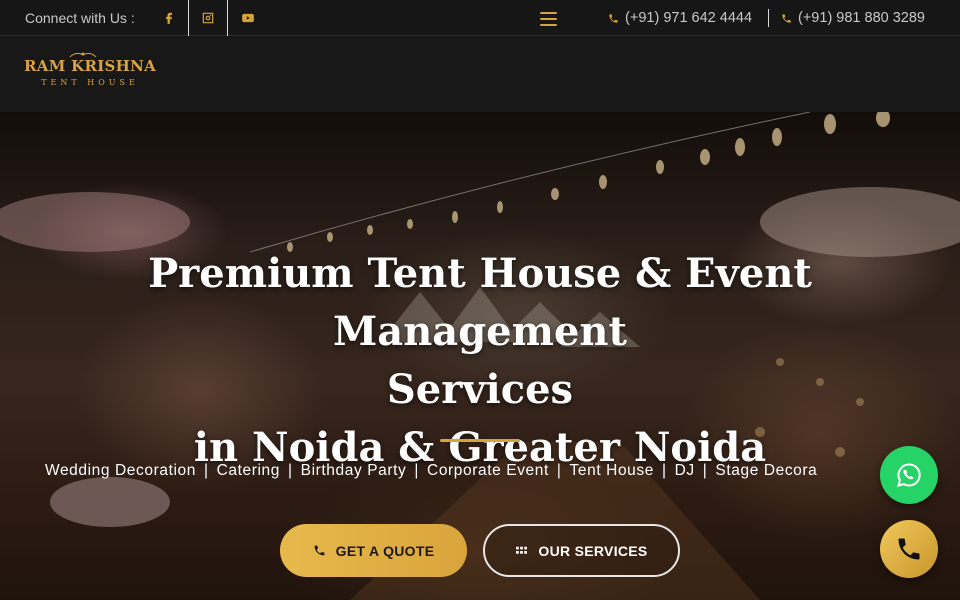 The width and height of the screenshot is (960, 600). What do you see at coordinates (248, 470) in the screenshot?
I see `service-item: Catering` at bounding box center [248, 470].